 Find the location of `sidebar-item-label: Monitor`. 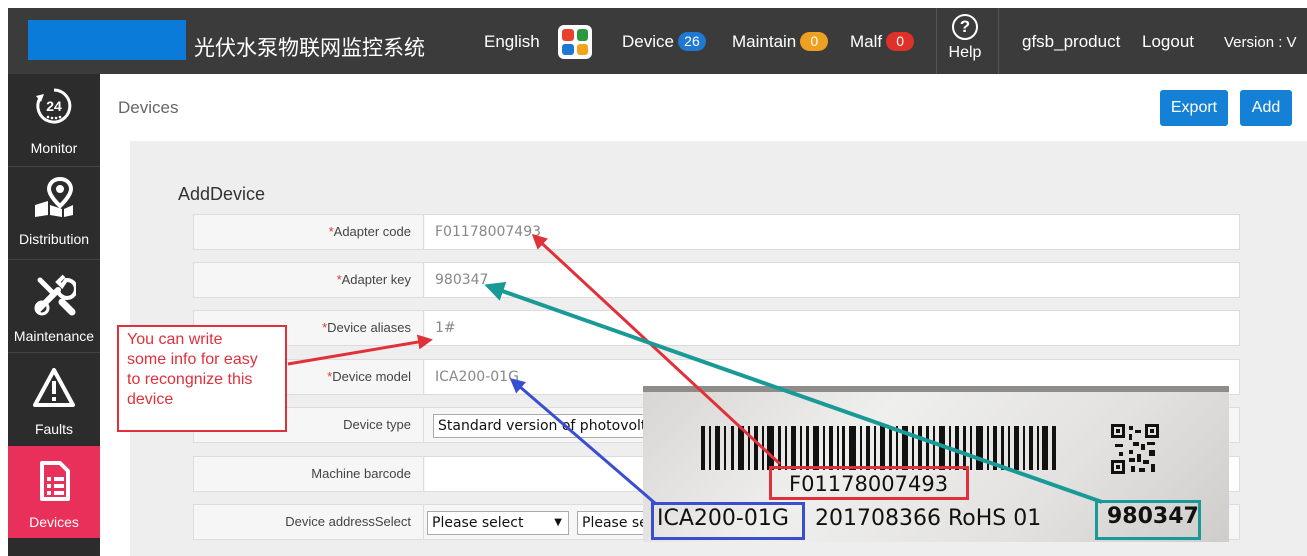

sidebar-item-label: Monitor is located at coordinates (54, 148).